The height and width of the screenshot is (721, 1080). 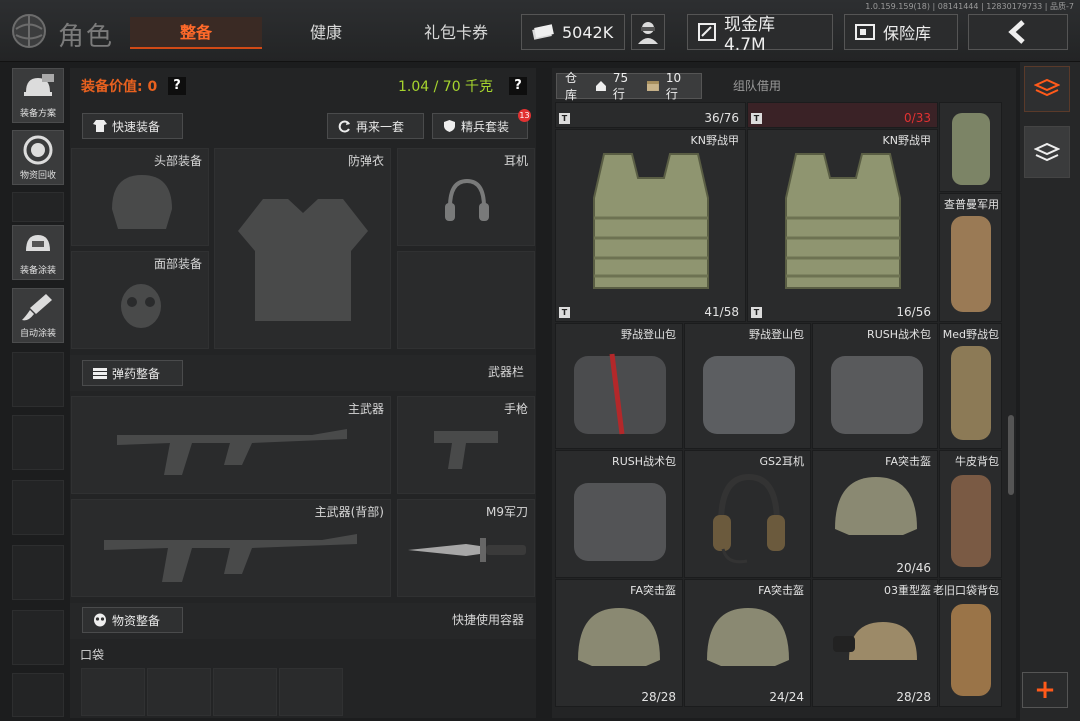 I want to click on layers-icon, so click(x=1047, y=152).